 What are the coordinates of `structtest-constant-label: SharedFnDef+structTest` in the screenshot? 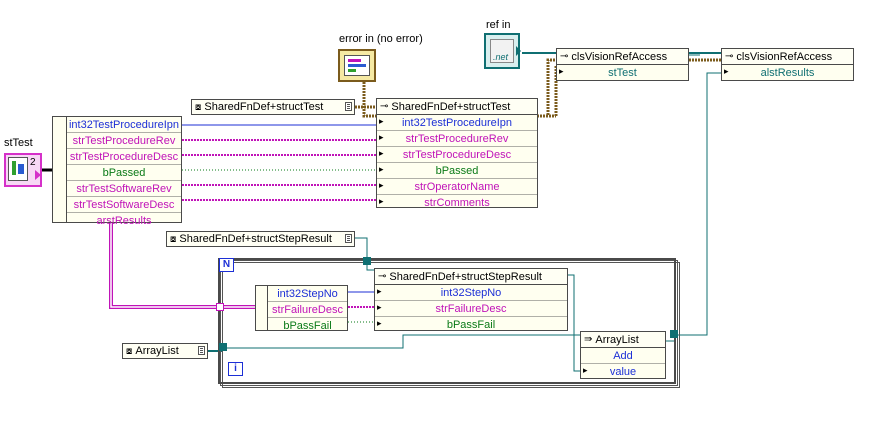 It's located at (264, 107).